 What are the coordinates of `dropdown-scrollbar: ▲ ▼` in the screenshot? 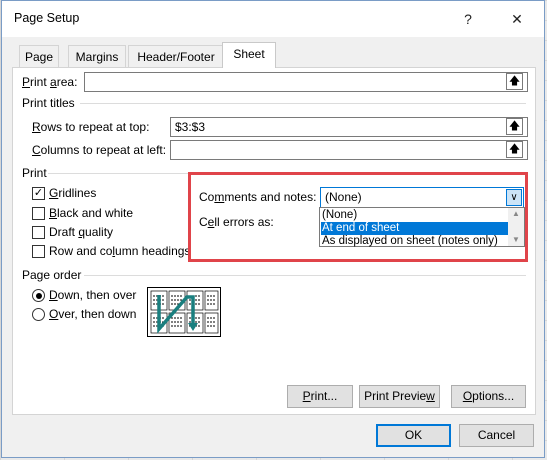 It's located at (516, 227).